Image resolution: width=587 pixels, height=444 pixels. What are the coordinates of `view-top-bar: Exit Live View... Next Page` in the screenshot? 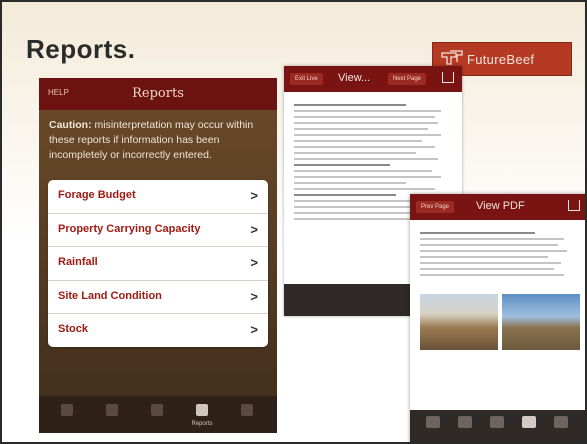 It's located at (373, 79).